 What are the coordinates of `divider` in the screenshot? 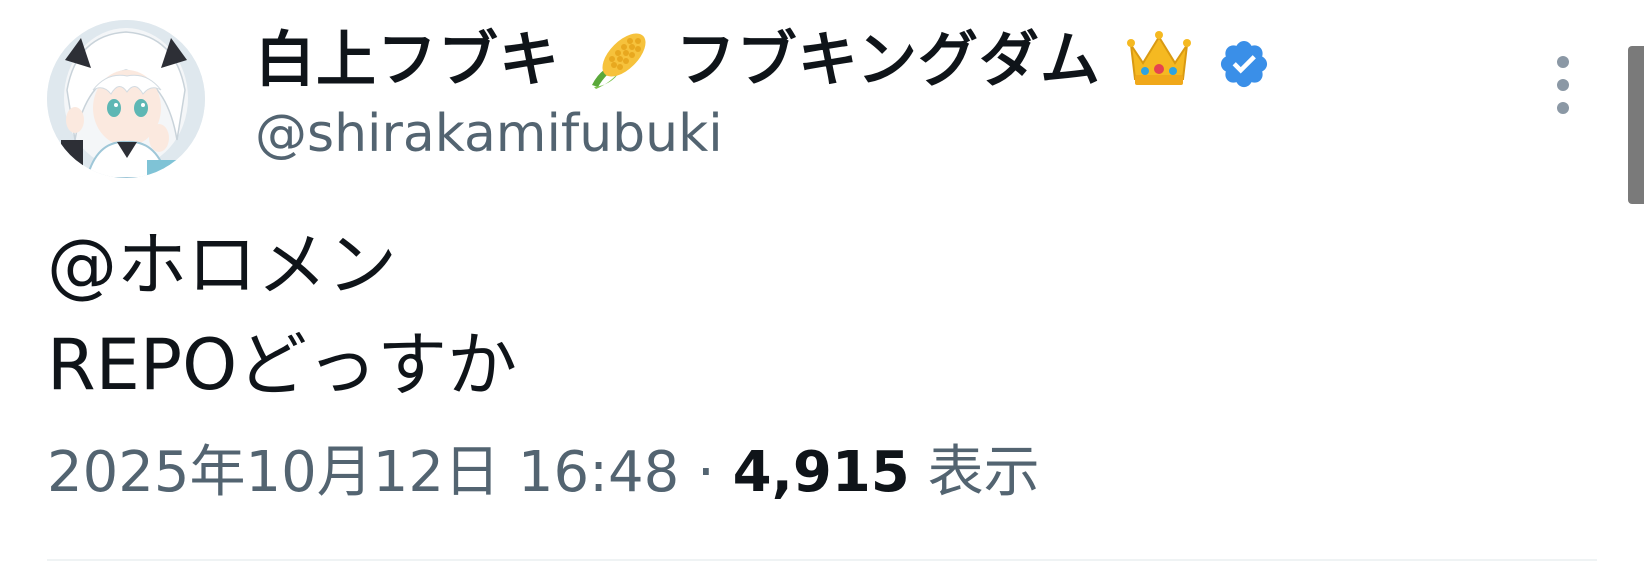 It's located at (822, 560).